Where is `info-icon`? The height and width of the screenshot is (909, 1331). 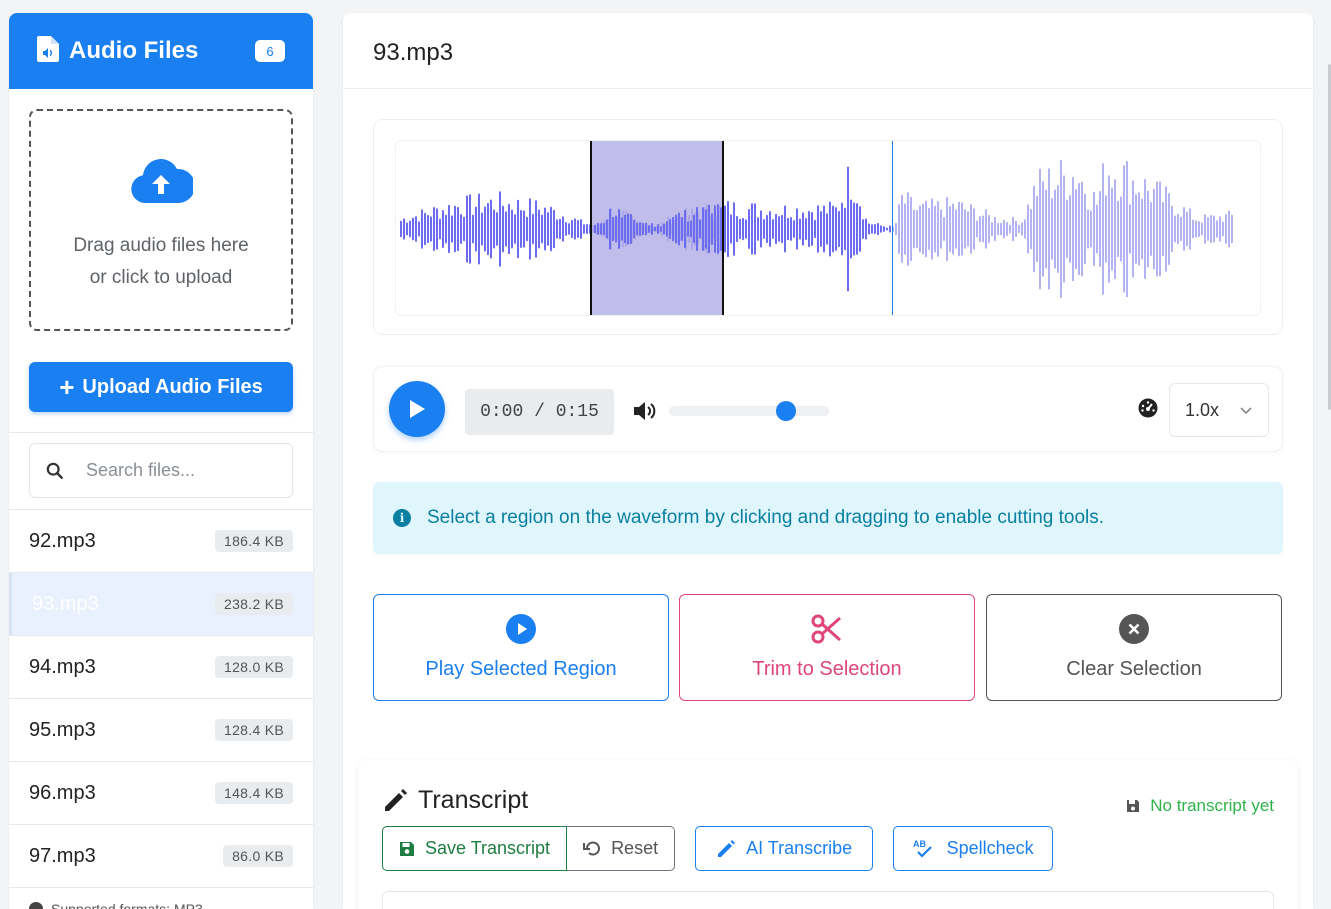 info-icon is located at coordinates (36, 905).